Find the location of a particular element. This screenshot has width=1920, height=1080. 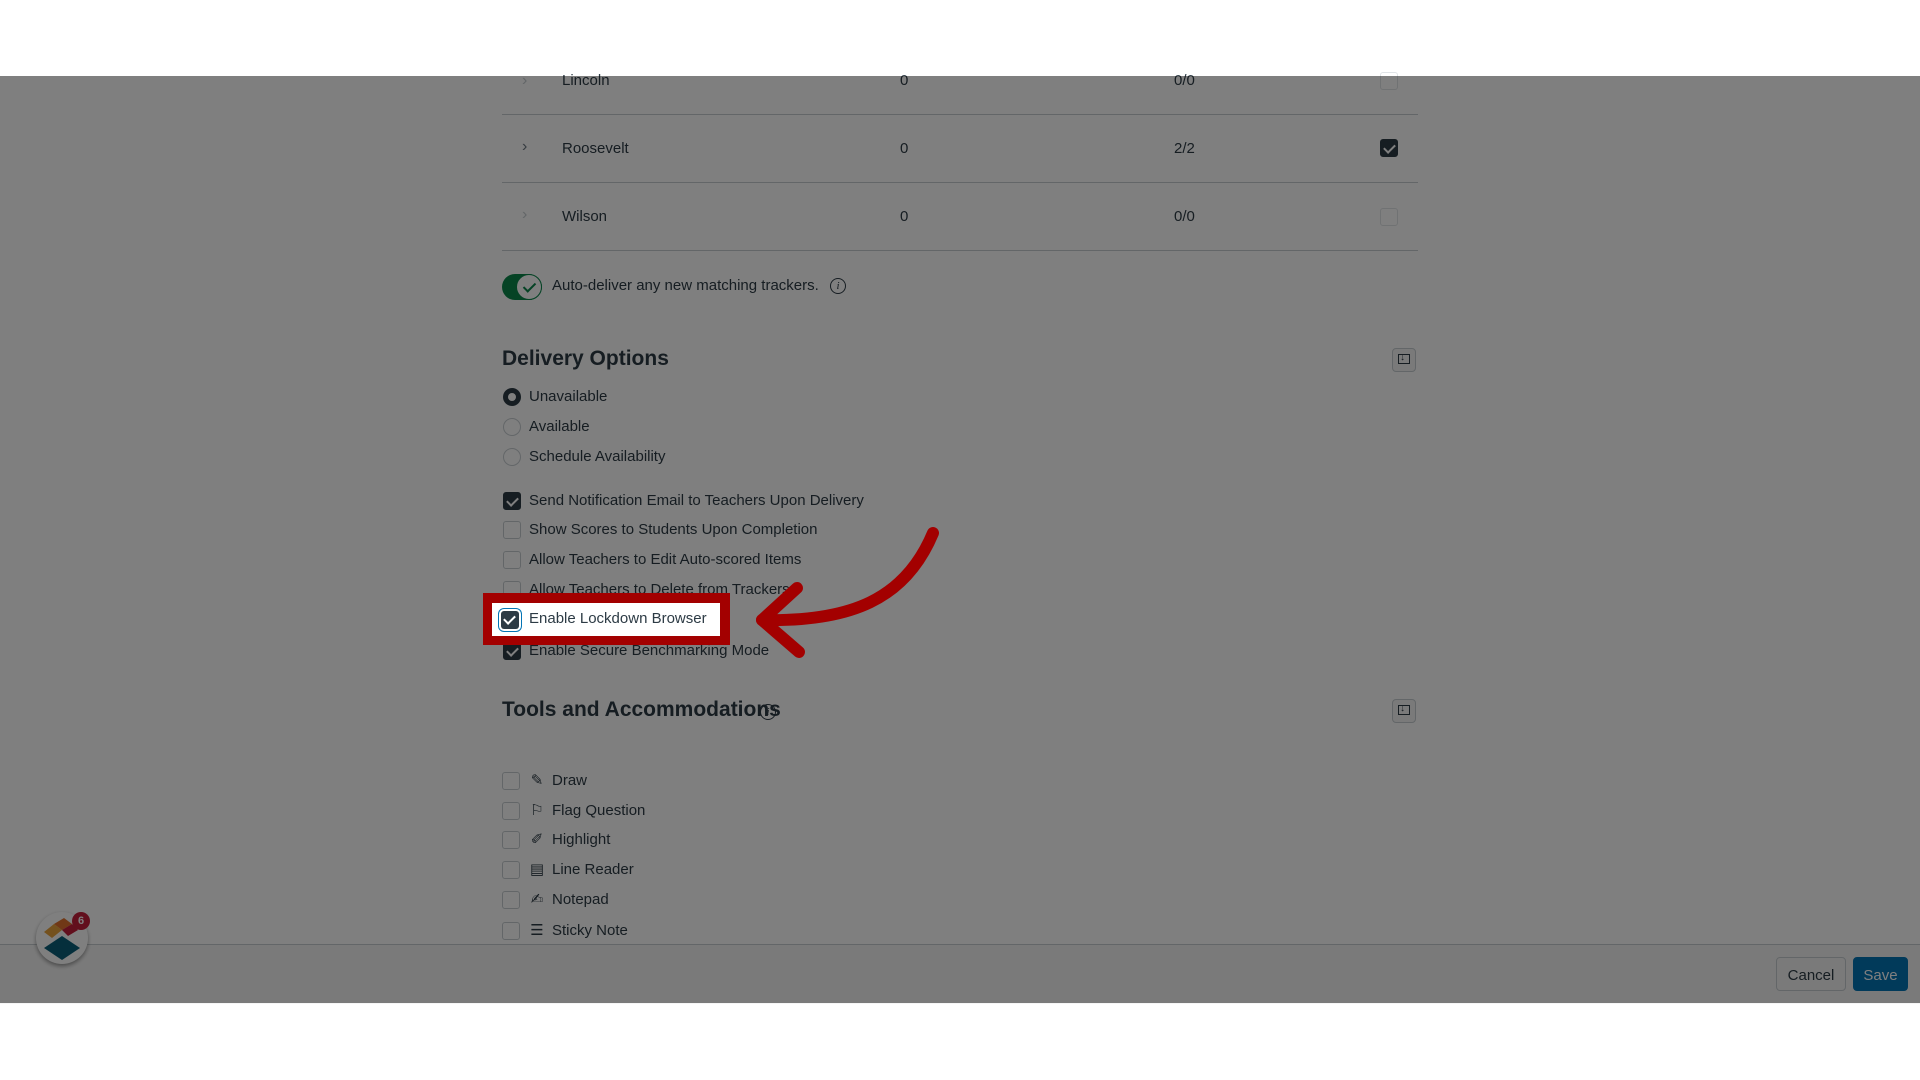

tool-label: Sticky Note is located at coordinates (590, 930).